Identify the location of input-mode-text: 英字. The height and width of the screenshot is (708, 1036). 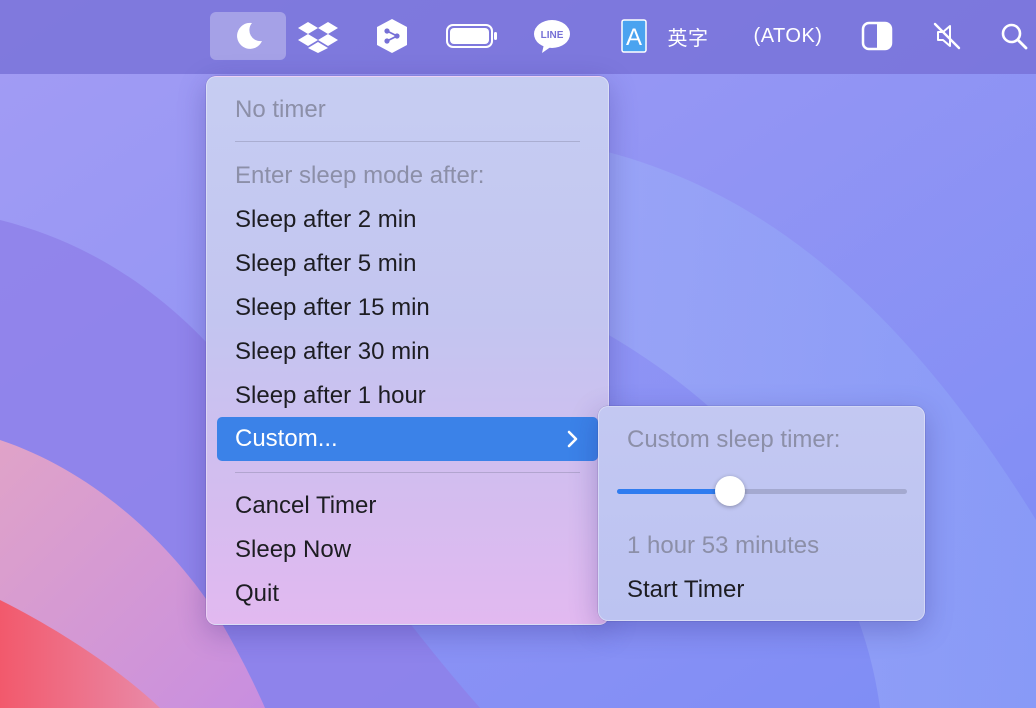
(688, 38).